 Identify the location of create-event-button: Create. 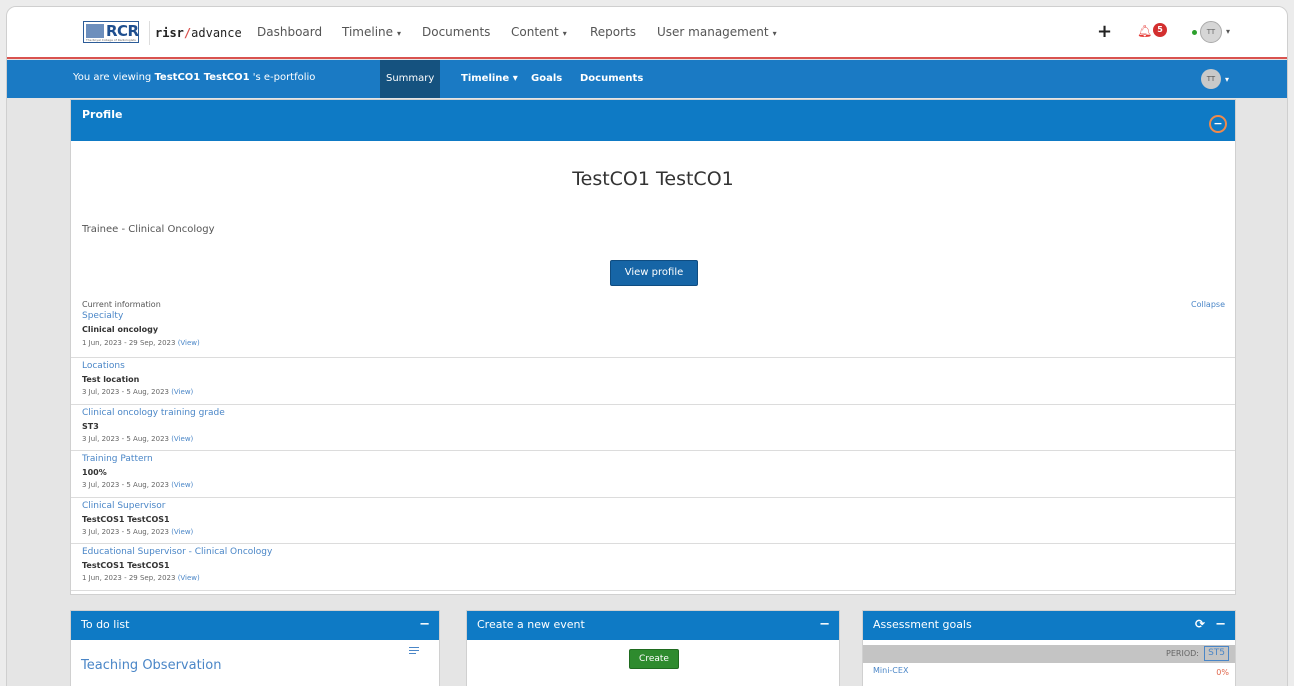
(654, 659).